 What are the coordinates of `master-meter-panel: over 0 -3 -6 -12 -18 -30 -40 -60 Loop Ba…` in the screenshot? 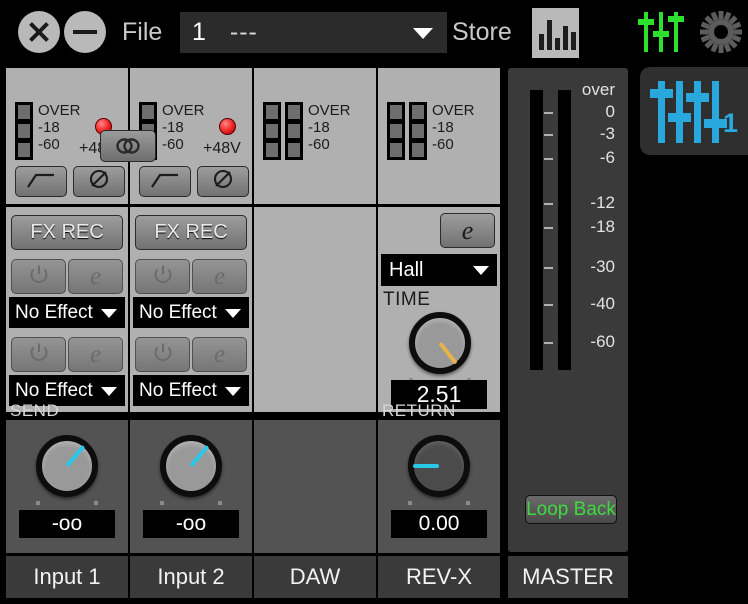 It's located at (568, 310).